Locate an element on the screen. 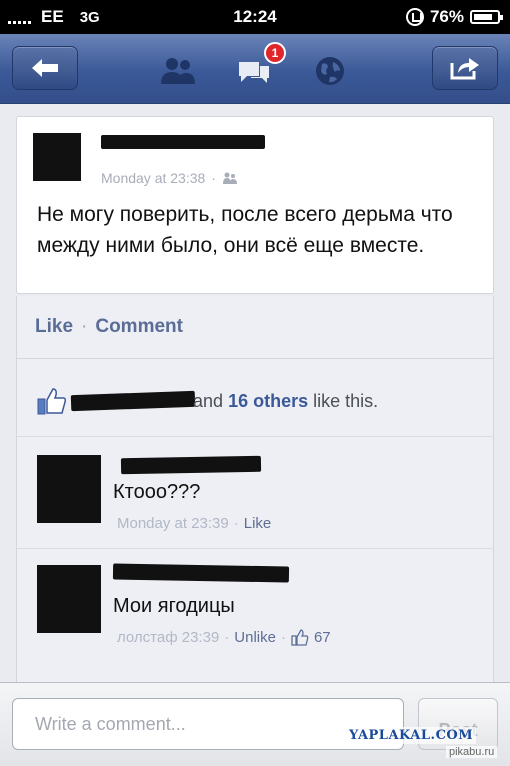 This screenshot has height=766, width=510. nav-bar is located at coordinates (255, 69).